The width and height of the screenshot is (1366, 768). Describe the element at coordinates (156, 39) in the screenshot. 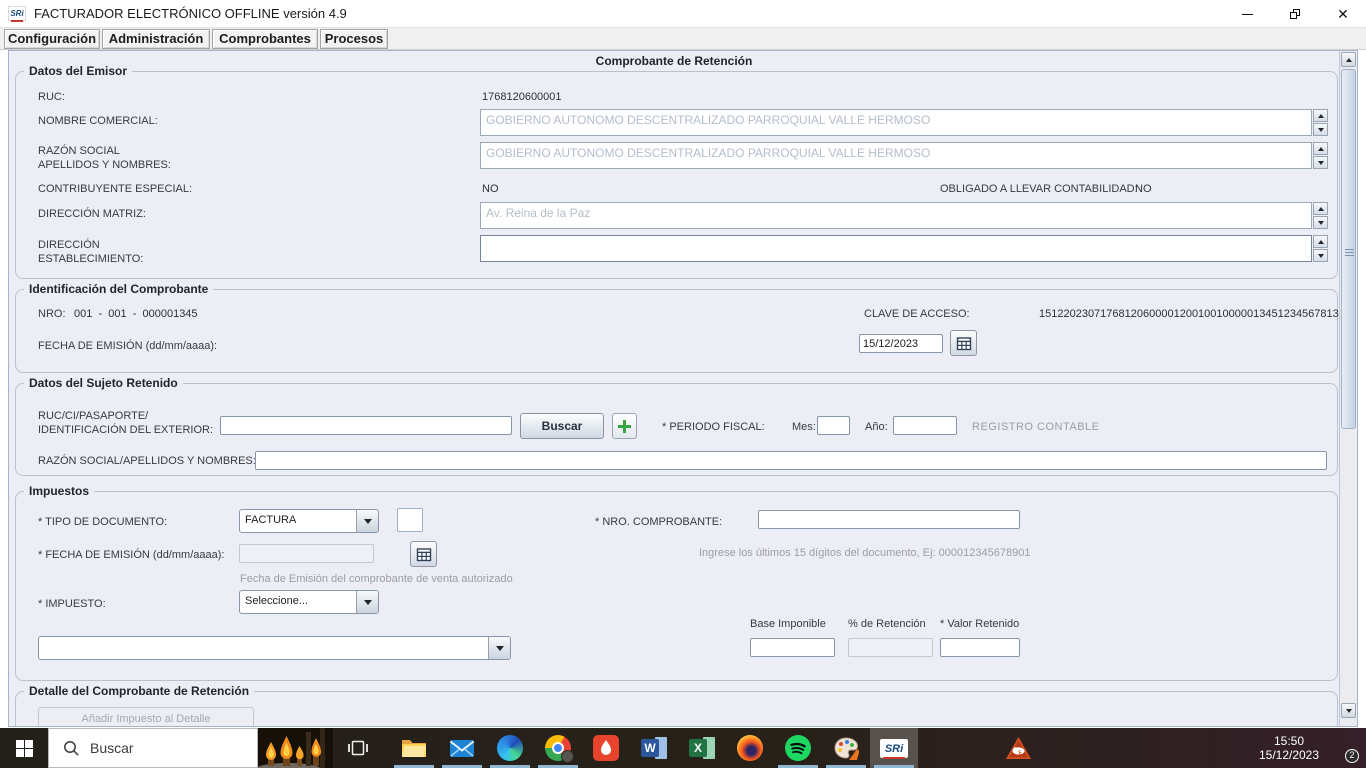

I see `menu-administracion: Administración` at that location.